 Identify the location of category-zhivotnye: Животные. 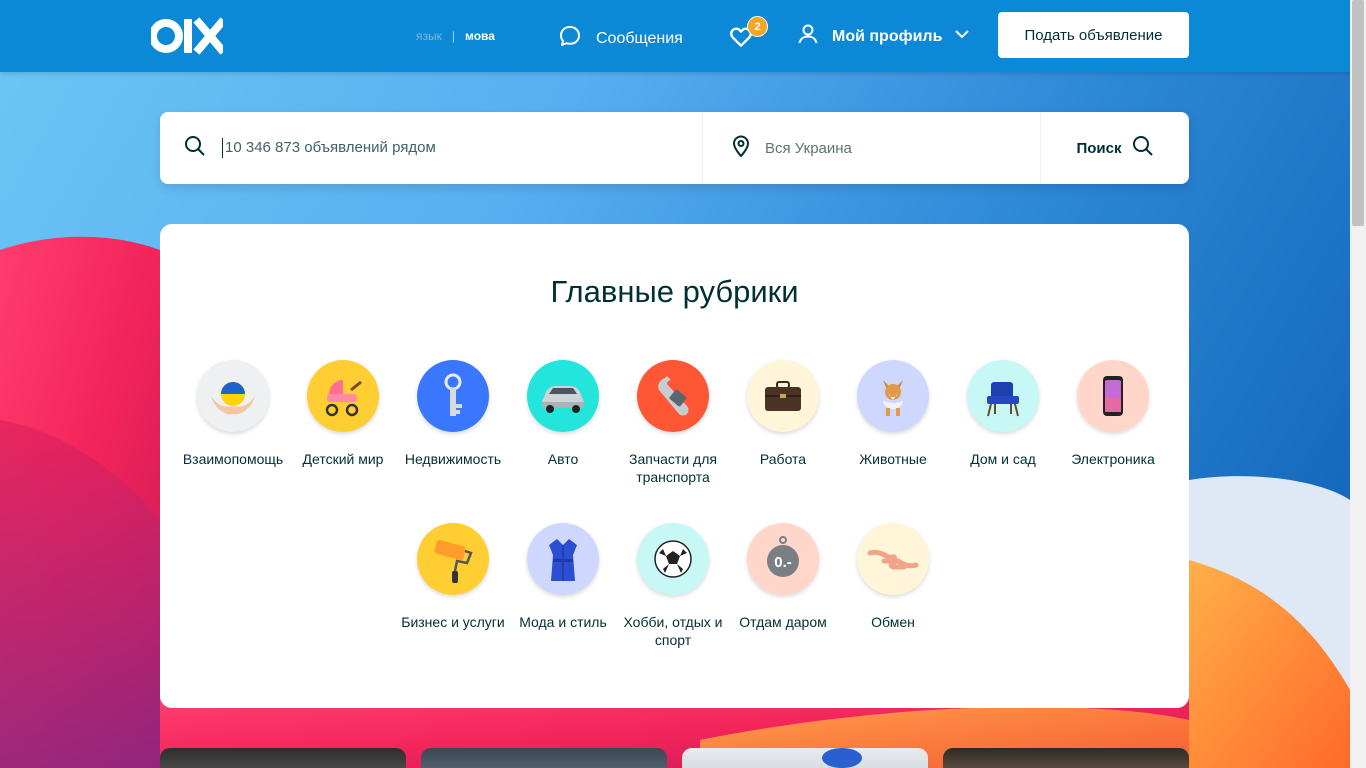
(893, 414).